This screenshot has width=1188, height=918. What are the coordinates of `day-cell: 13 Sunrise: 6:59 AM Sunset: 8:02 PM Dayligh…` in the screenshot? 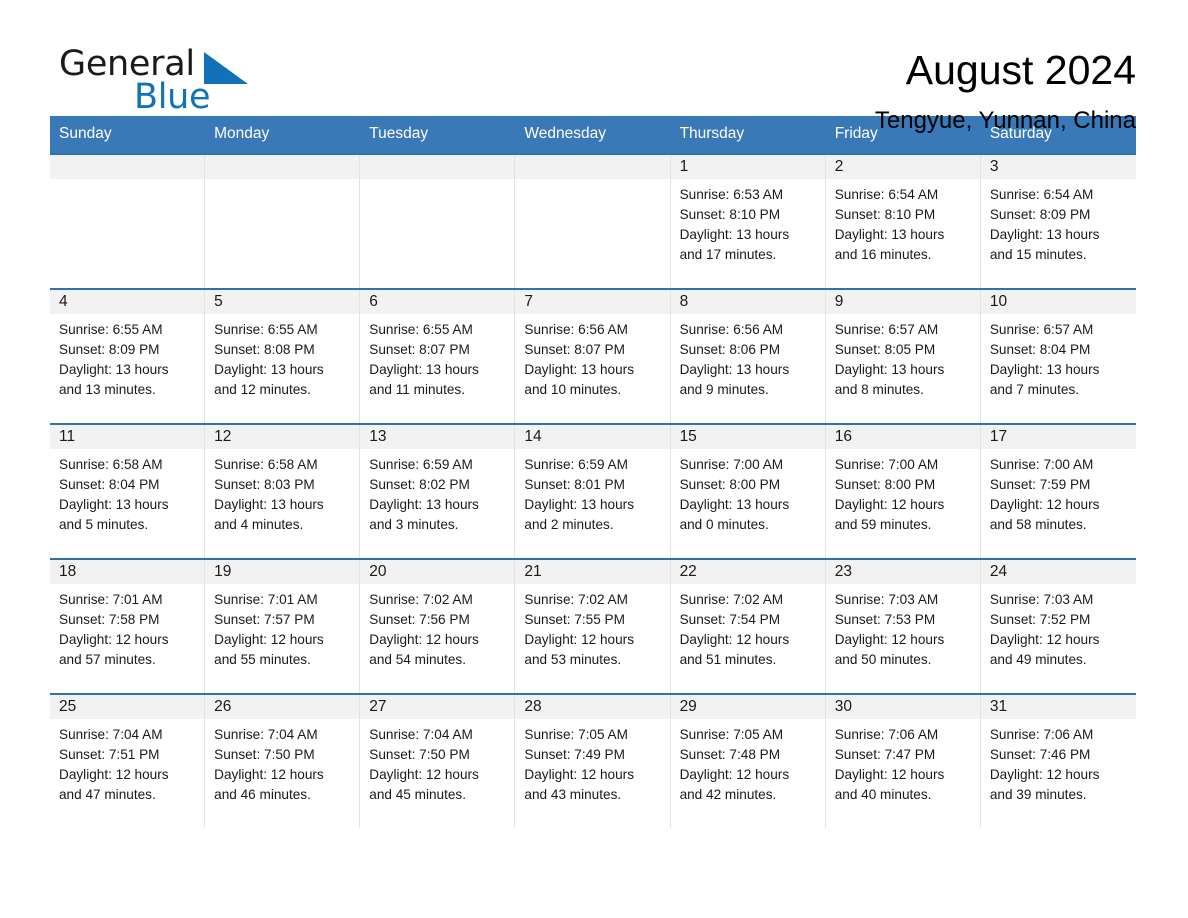 It's located at (438, 491).